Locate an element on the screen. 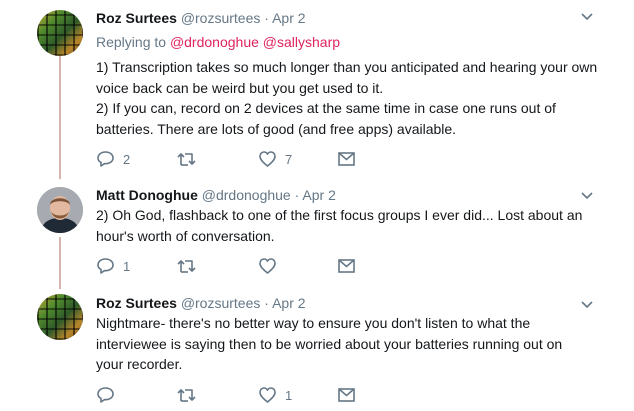  tweet-text-line: your recorder. is located at coordinates (139, 364).